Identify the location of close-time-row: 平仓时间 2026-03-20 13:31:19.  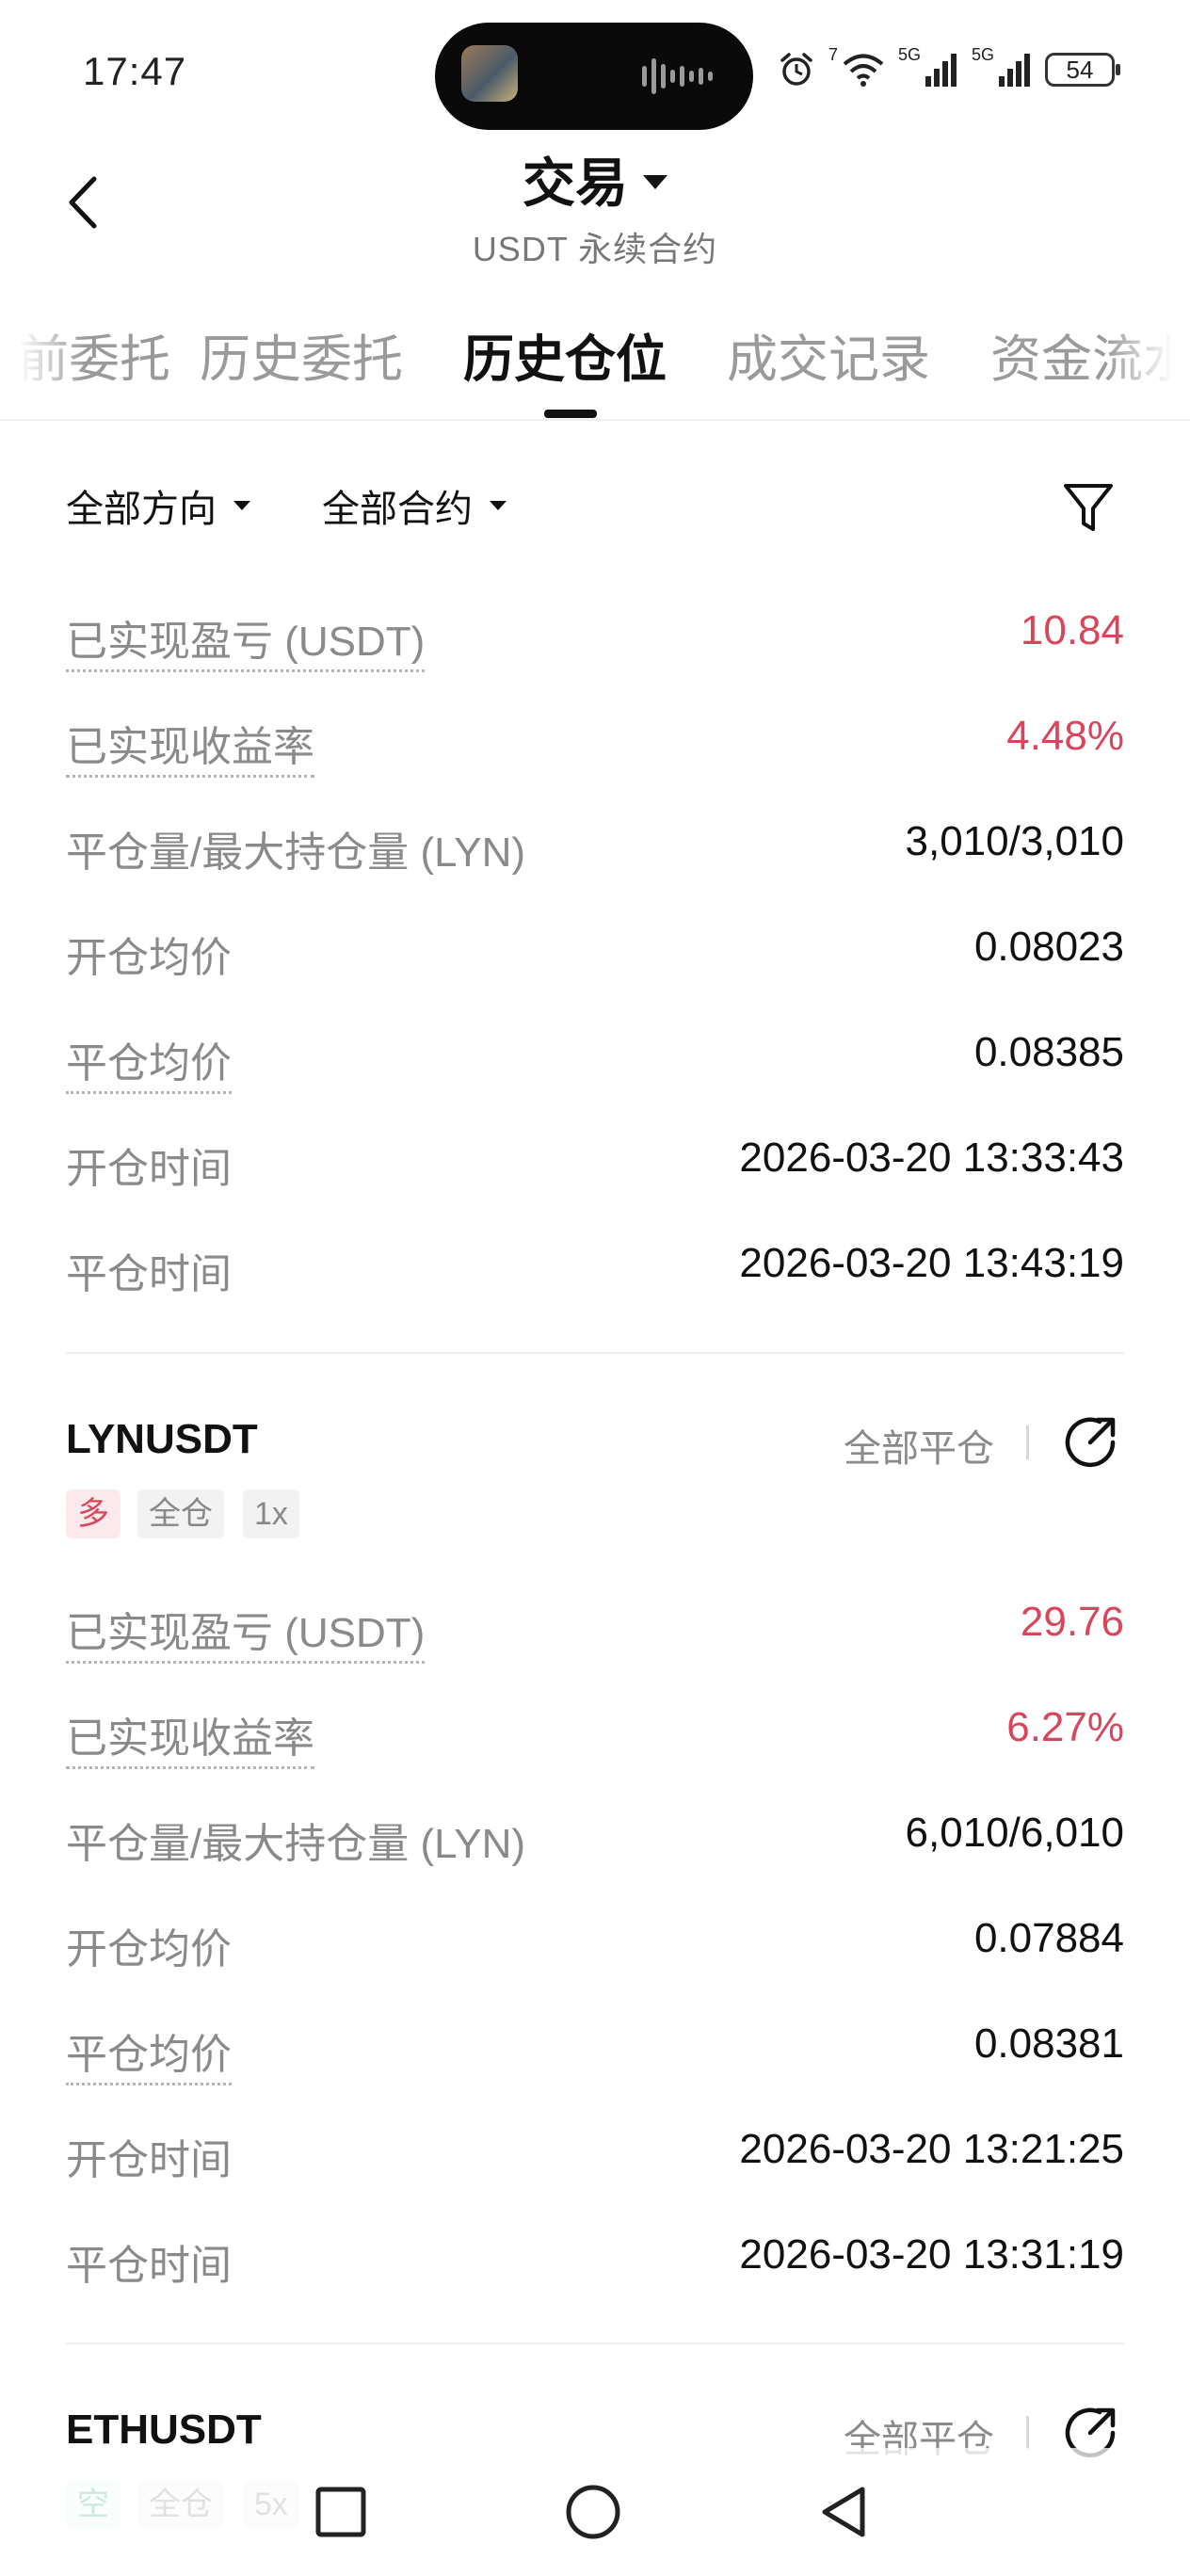
(595, 2259).